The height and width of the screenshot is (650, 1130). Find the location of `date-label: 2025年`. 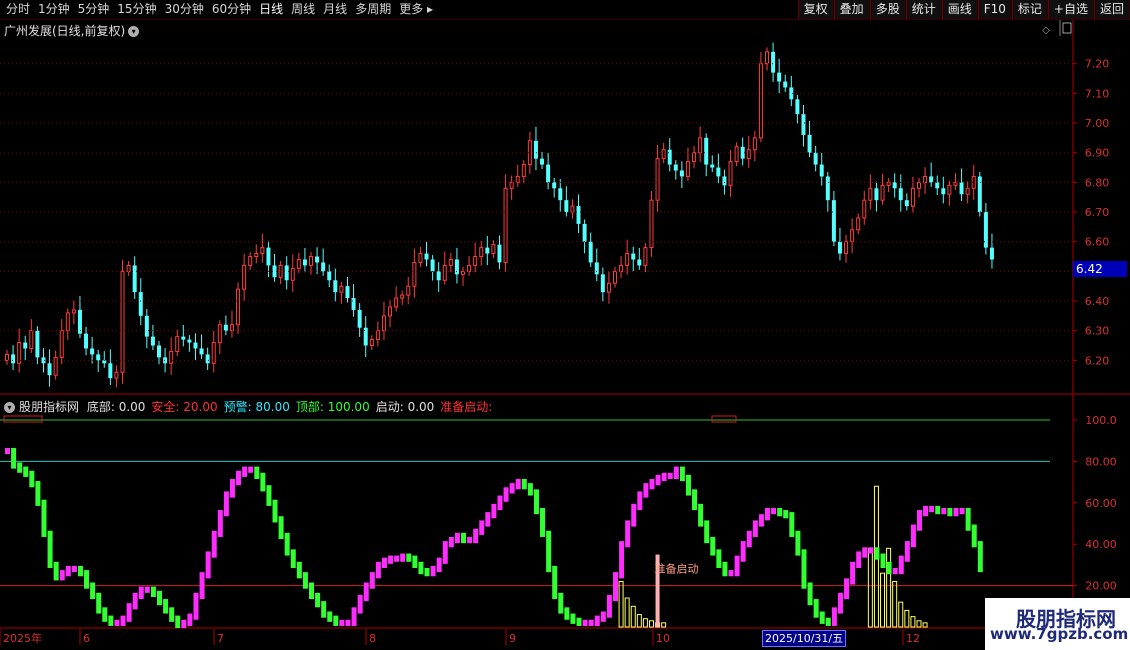

date-label: 2025年 is located at coordinates (22, 638).